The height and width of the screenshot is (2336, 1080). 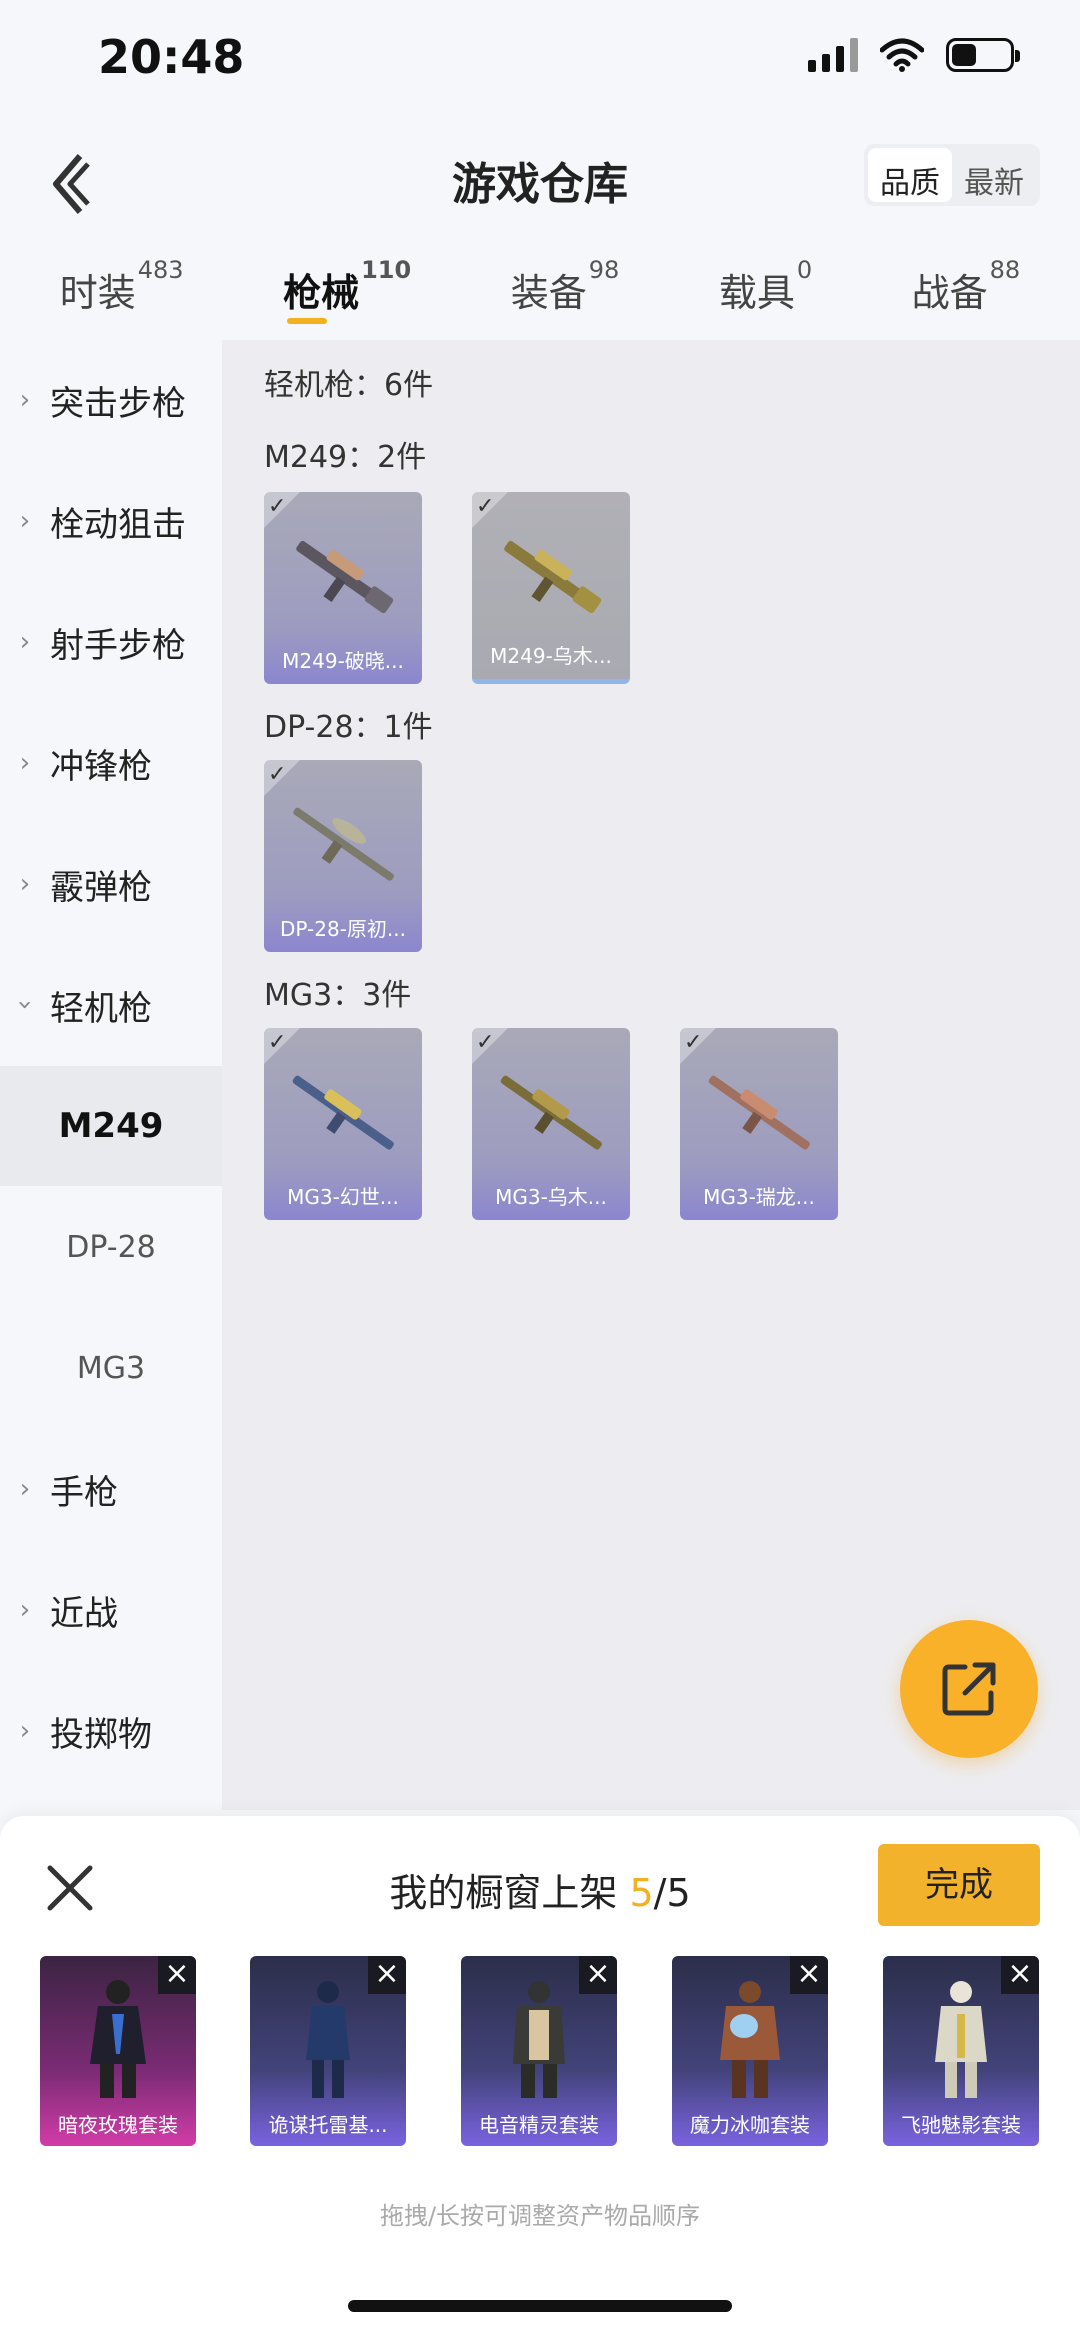 I want to click on home-indicator, so click(x=540, y=2306).